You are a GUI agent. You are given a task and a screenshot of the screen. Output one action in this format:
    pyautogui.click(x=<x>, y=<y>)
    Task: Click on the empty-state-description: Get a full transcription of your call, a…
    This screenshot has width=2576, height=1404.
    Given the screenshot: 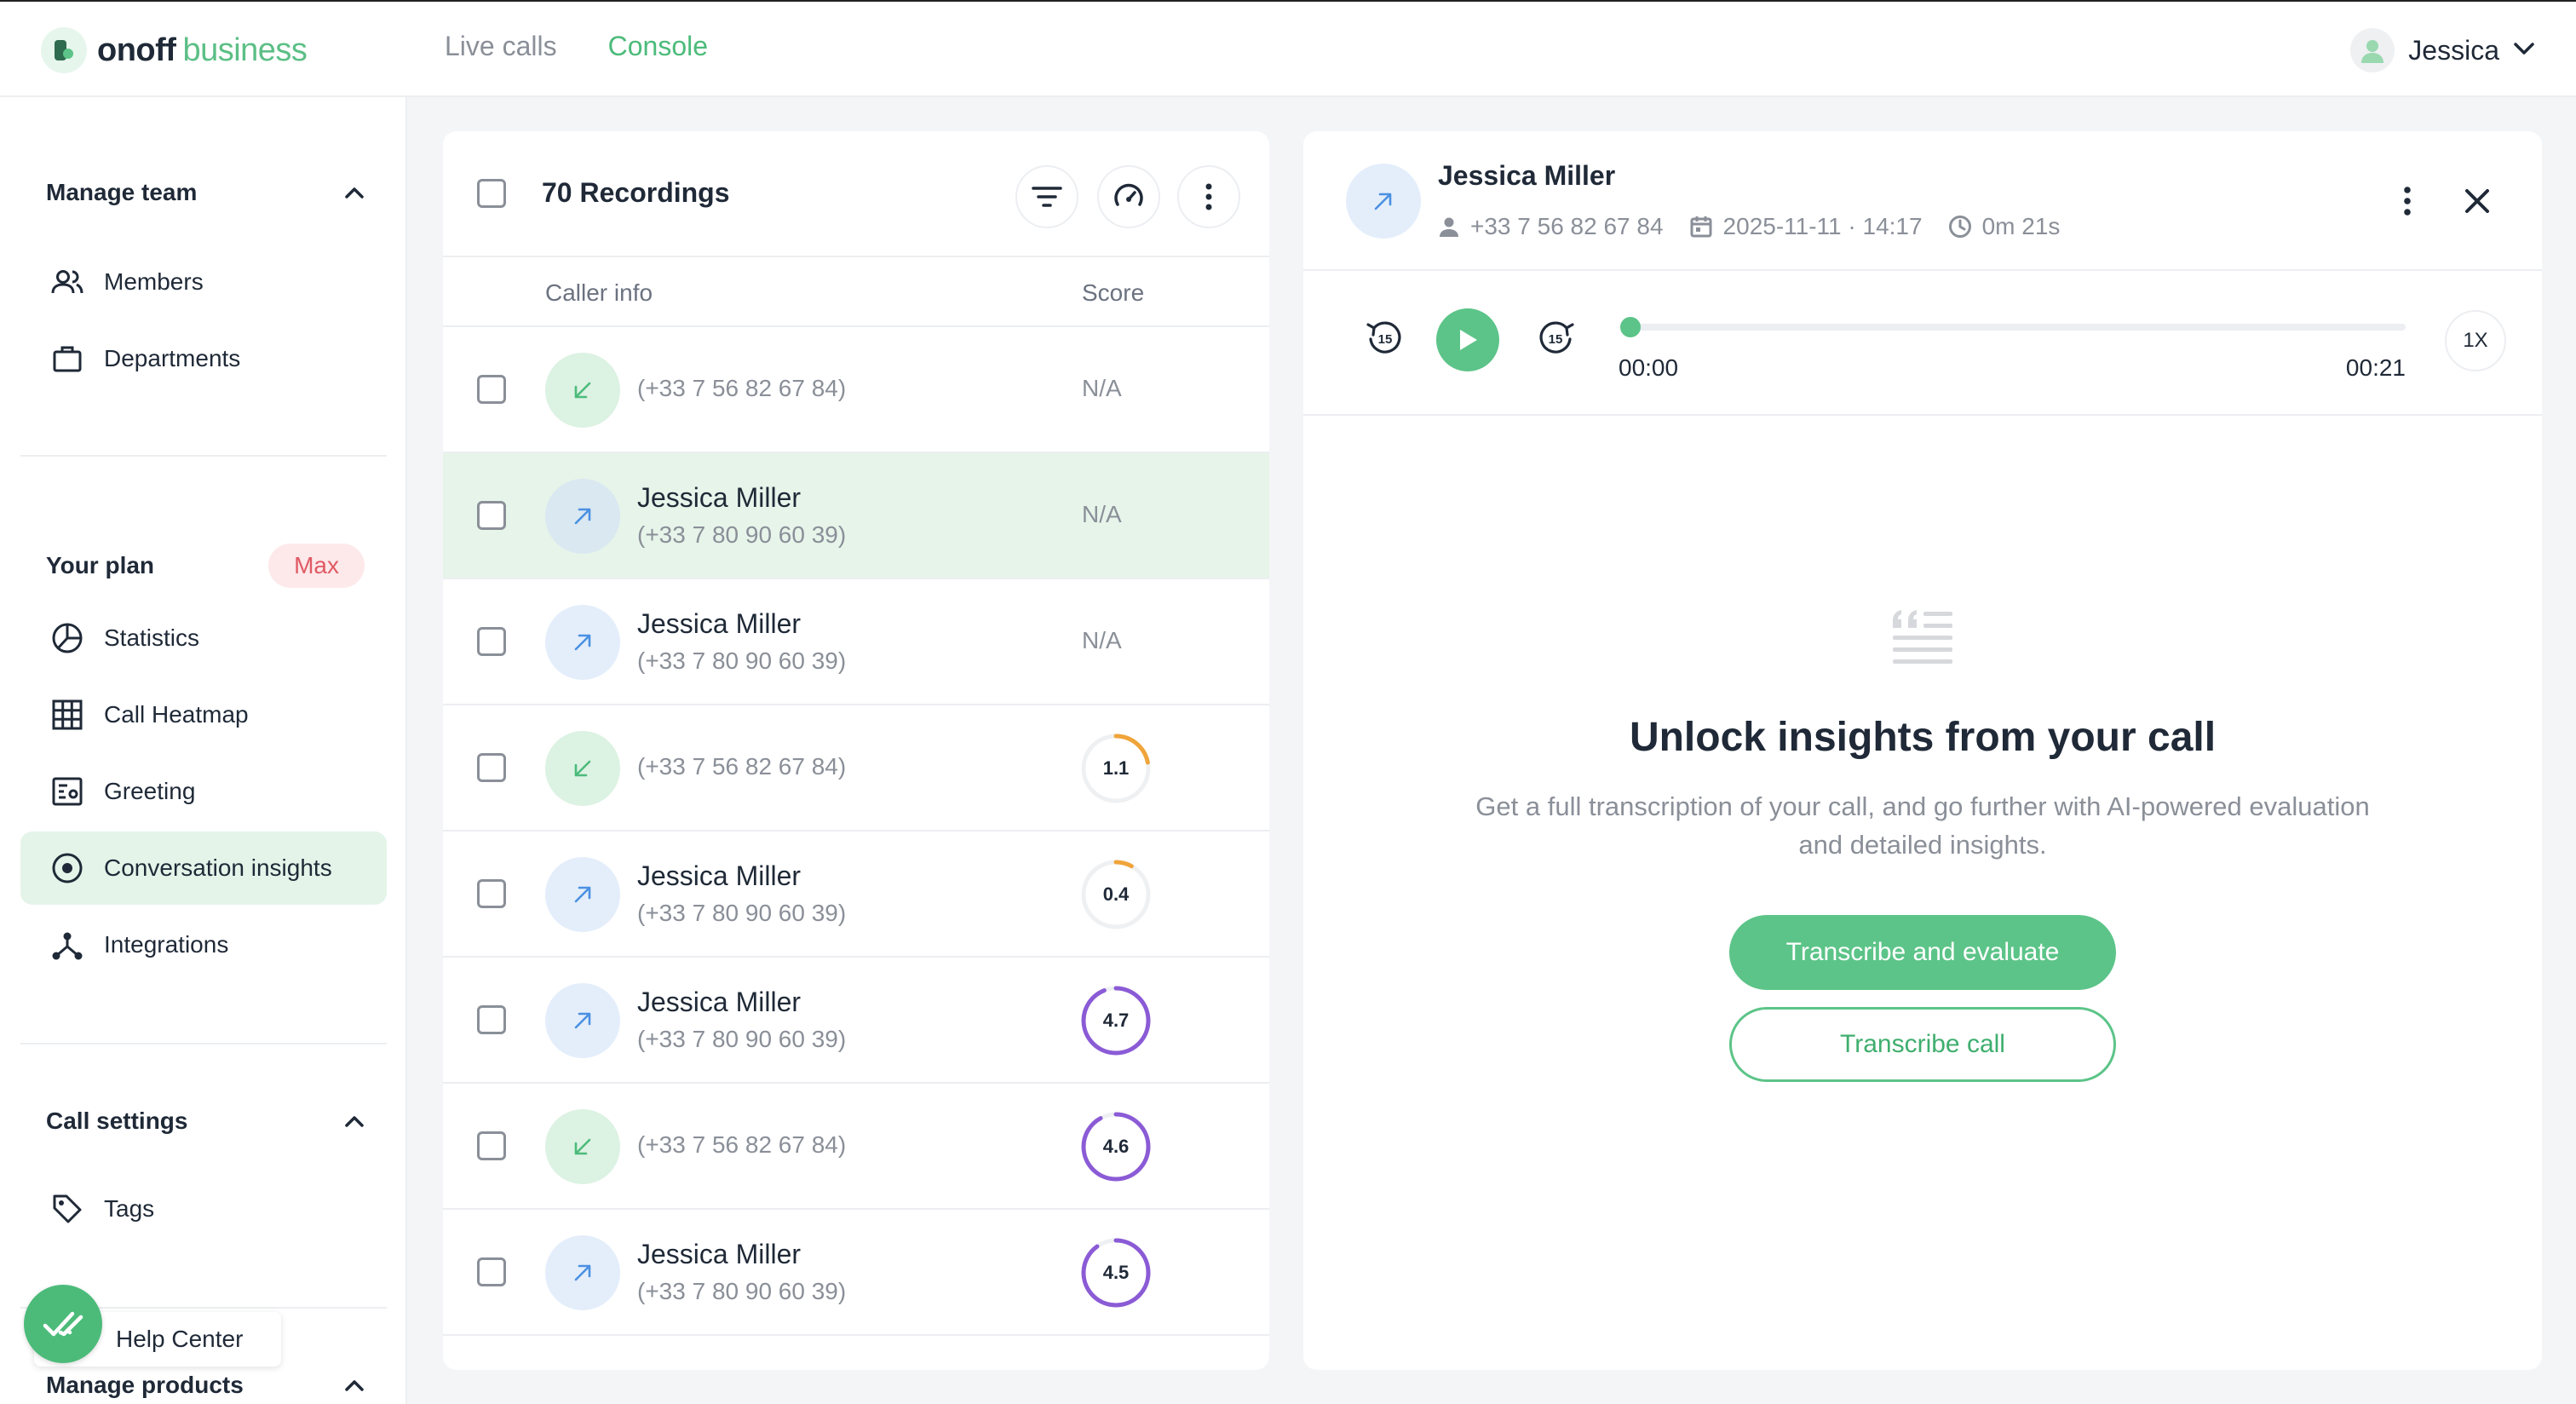 What is the action you would take?
    pyautogui.click(x=1922, y=825)
    